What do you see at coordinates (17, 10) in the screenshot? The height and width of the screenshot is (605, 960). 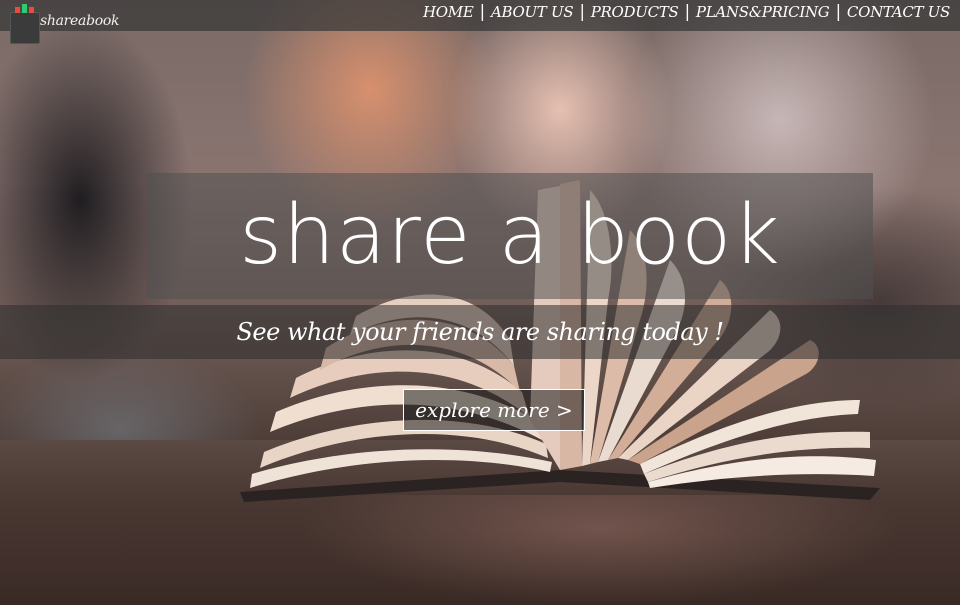 I see `logo-bar-red` at bounding box center [17, 10].